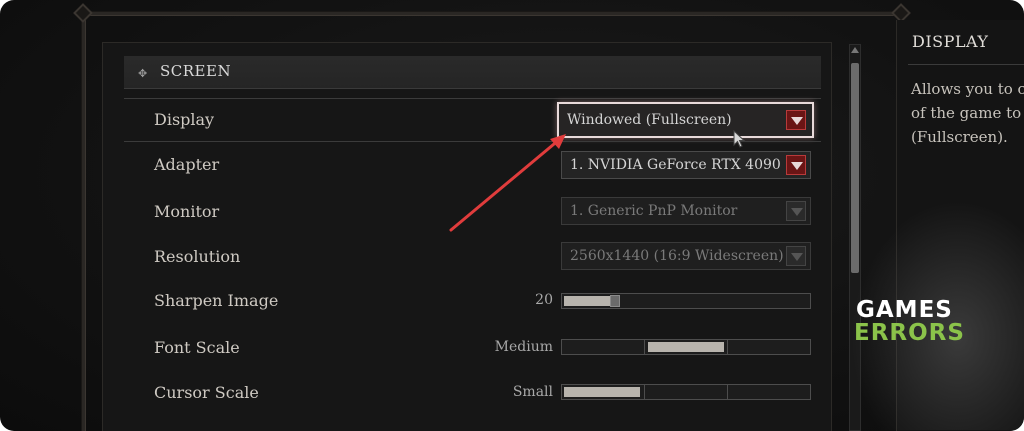 This screenshot has height=431, width=1024. I want to click on sharpen-slider, so click(686, 301).